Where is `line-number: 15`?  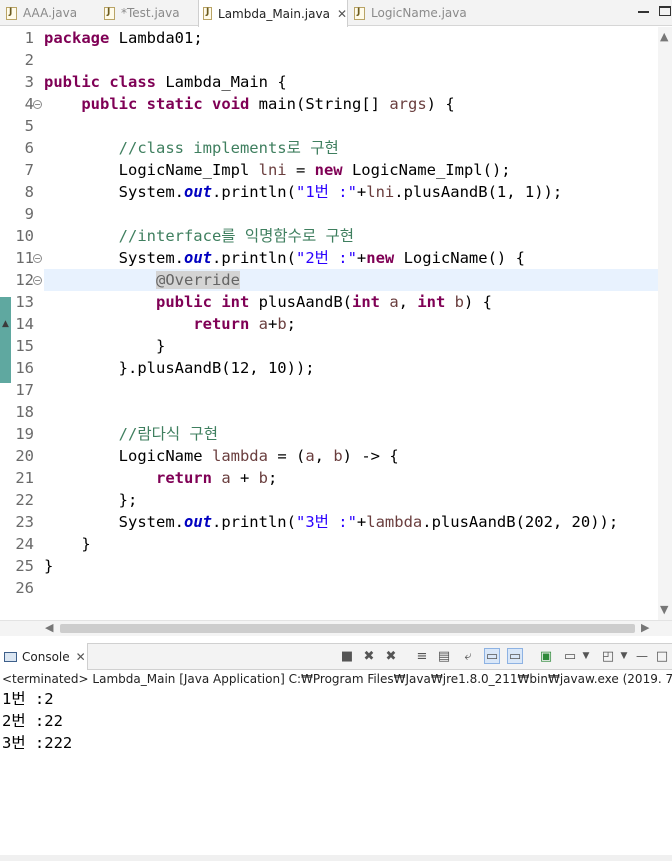 line-number: 15 is located at coordinates (24, 346).